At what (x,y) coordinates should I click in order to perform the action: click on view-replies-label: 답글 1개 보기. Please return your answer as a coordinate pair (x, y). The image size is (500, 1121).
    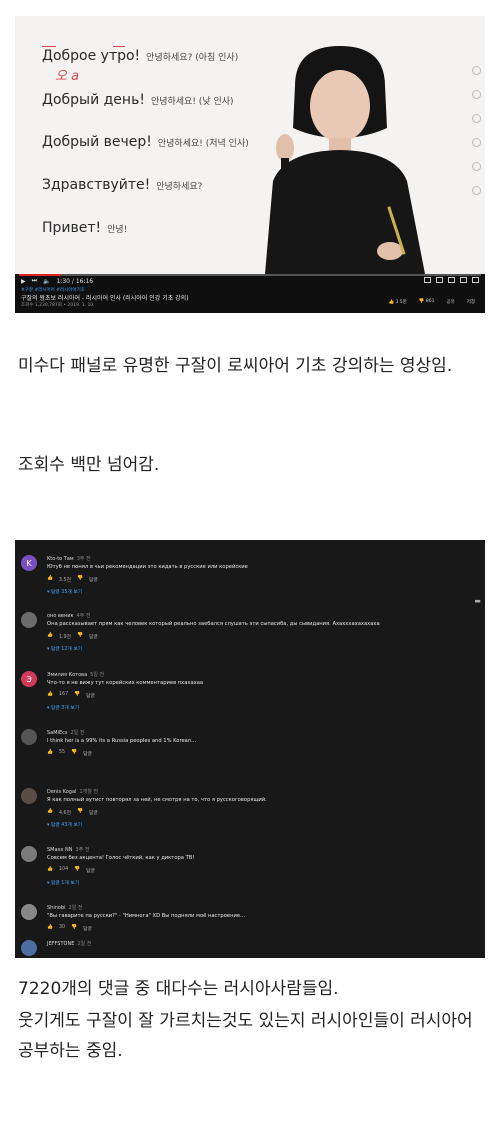
    Looking at the image, I should click on (65, 883).